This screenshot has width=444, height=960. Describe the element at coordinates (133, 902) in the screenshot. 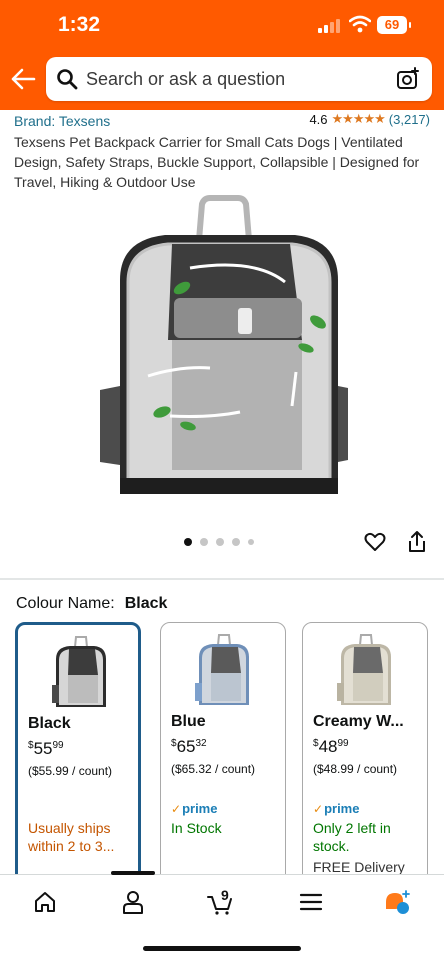

I see `account-icon` at that location.